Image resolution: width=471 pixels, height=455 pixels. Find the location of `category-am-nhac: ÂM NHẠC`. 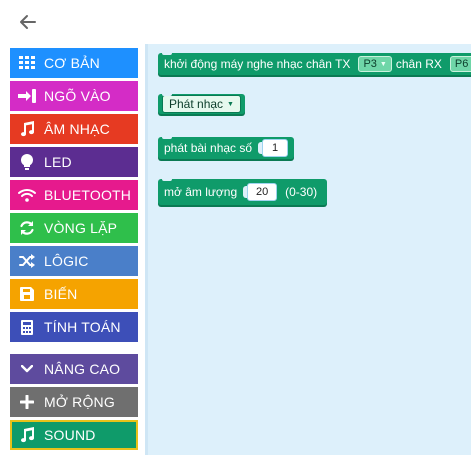

category-am-nhac: ÂM NHẠC is located at coordinates (74, 129).